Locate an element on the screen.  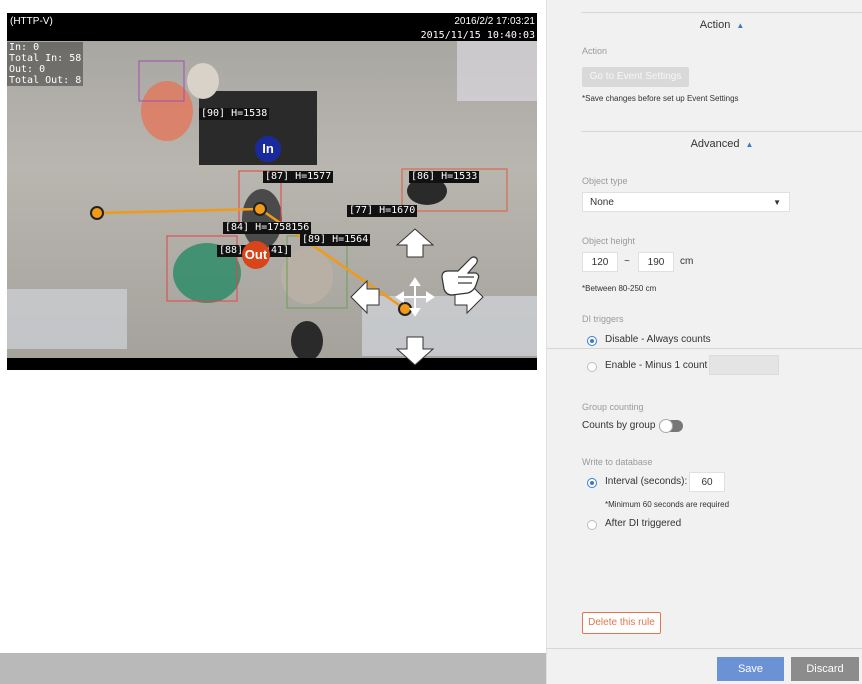
group-counting-label: Group counting is located at coordinates (613, 407).